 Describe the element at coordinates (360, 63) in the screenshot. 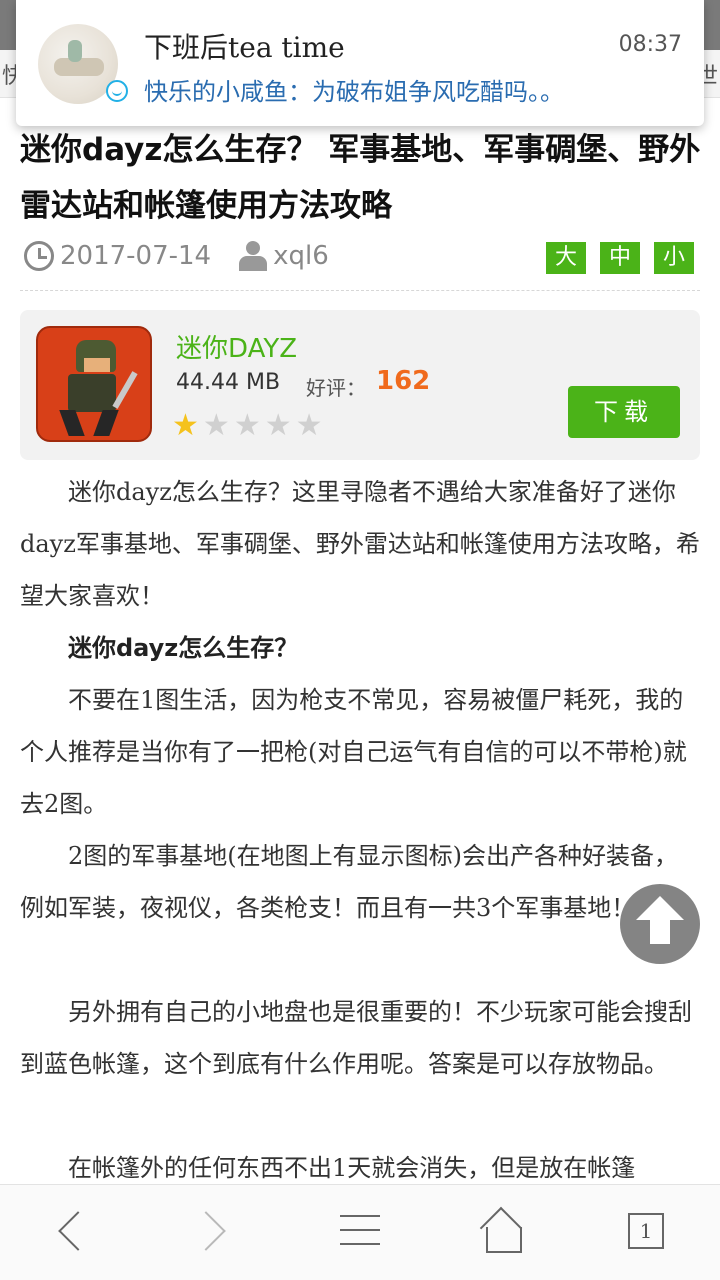

I see `message-notification: 下班后tea time 08:37 快乐的小咸鱼：为破布姐争风吃醋吗。。` at that location.